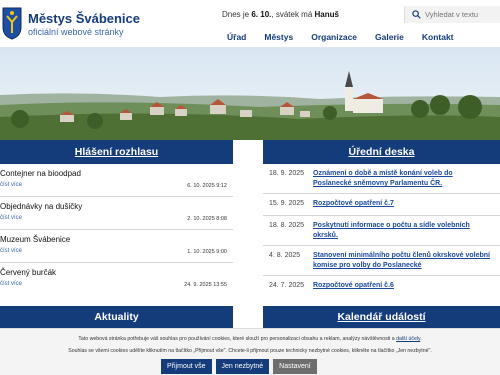 This screenshot has width=500, height=375. I want to click on cookie-buttons: Přijmout vše Jen nezbytné Nastavení, so click(239, 366).